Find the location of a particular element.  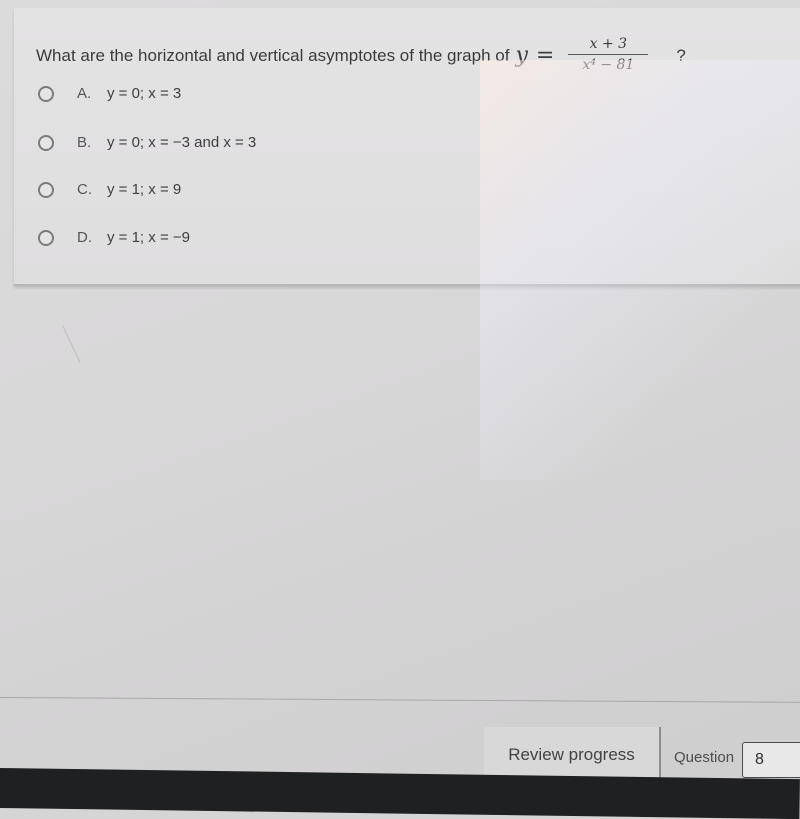

answer-option-b: B. y = 0; x = −3 and x = 3 is located at coordinates (147, 142).